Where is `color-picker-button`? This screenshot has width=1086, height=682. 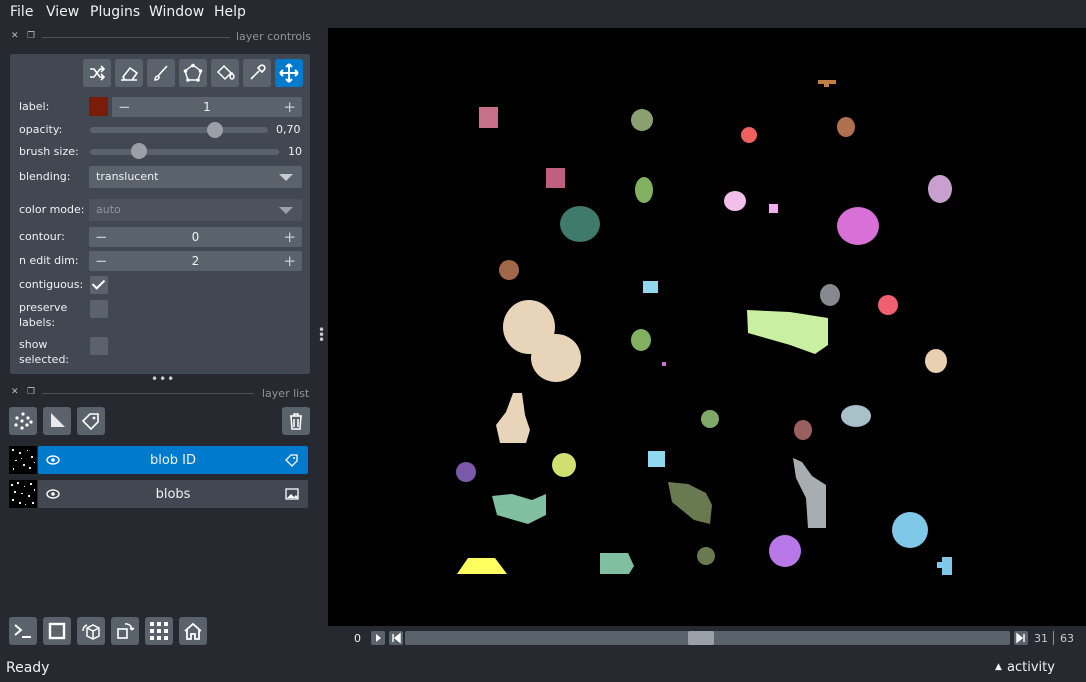
color-picker-button is located at coordinates (257, 73).